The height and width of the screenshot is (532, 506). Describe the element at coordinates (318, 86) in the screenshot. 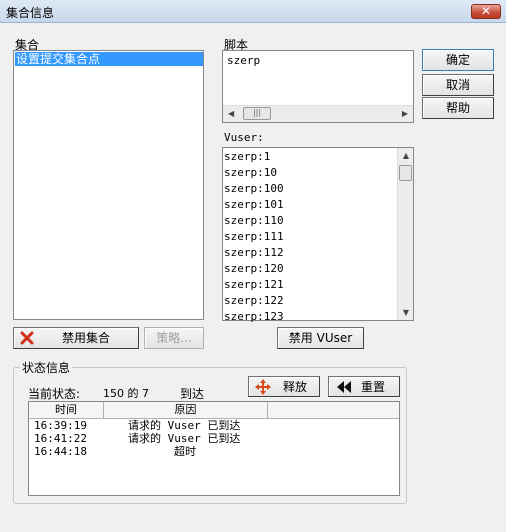

I see `script-list: szerp ◀ ||| ▶` at that location.